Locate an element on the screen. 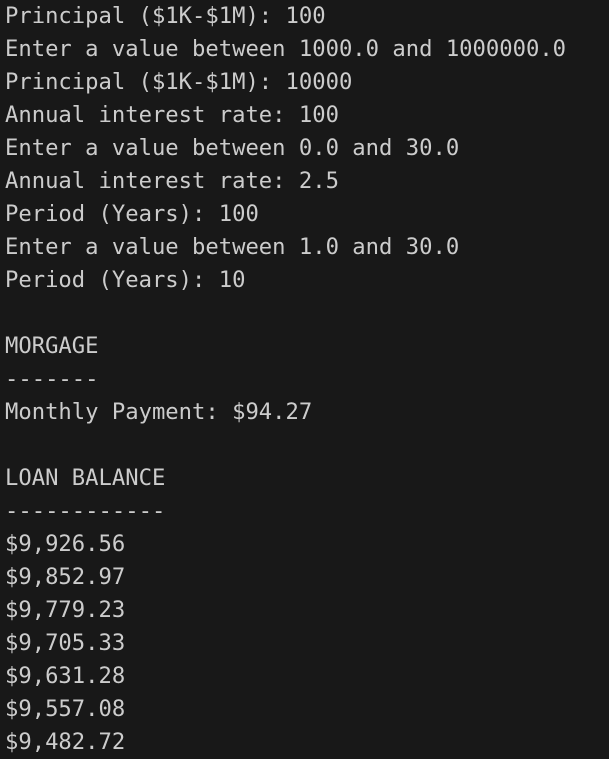 The height and width of the screenshot is (759, 609). loan-balance-row: $9,482.72 is located at coordinates (65, 742).